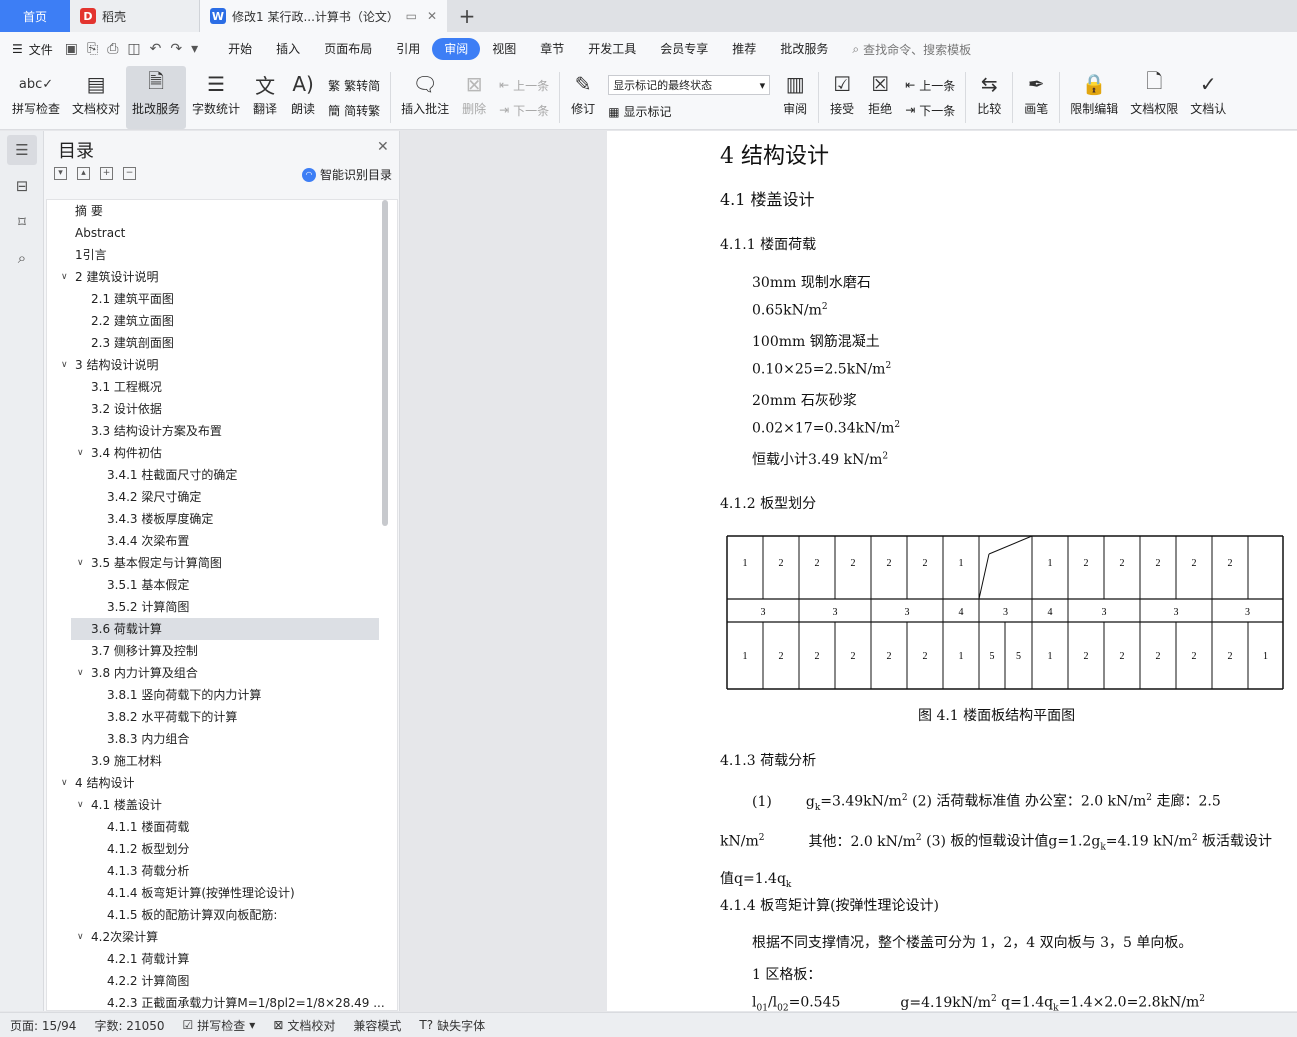  Describe the element at coordinates (216, 97) in the screenshot. I see `word-count-button: ☰ 字数统计` at that location.